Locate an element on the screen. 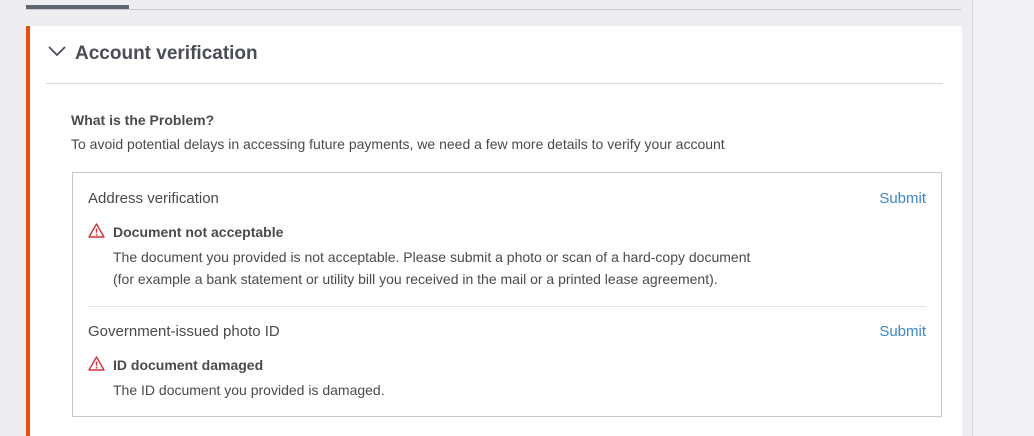 The image size is (1034, 436). error-title: ID document damaged is located at coordinates (188, 365).